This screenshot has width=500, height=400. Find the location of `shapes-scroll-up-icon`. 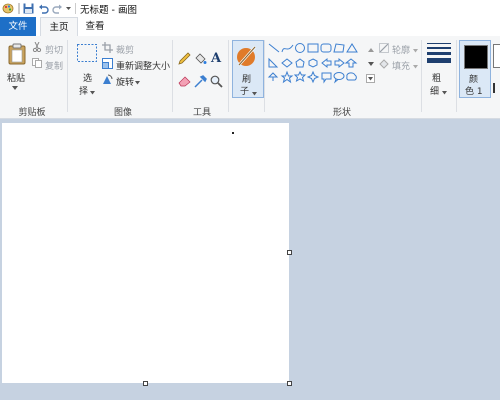

shapes-scroll-up-icon is located at coordinates (371, 51).